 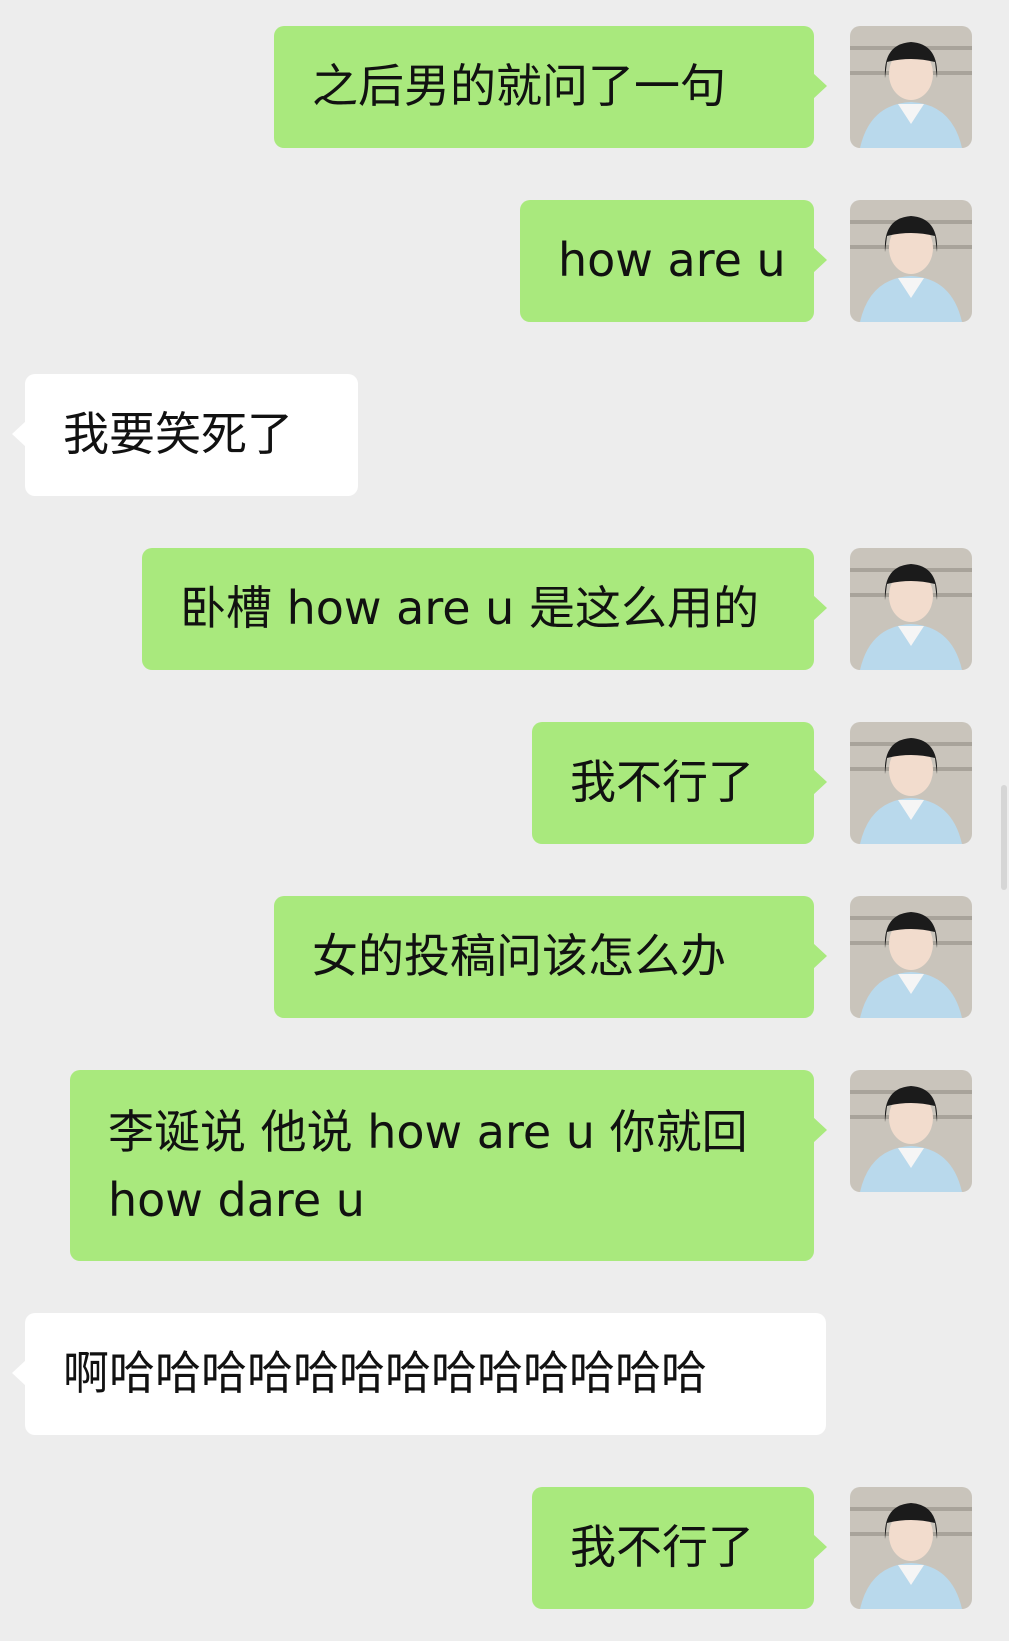 What do you see at coordinates (519, 86) in the screenshot?
I see `message-text: 之后男的就问了一句` at bounding box center [519, 86].